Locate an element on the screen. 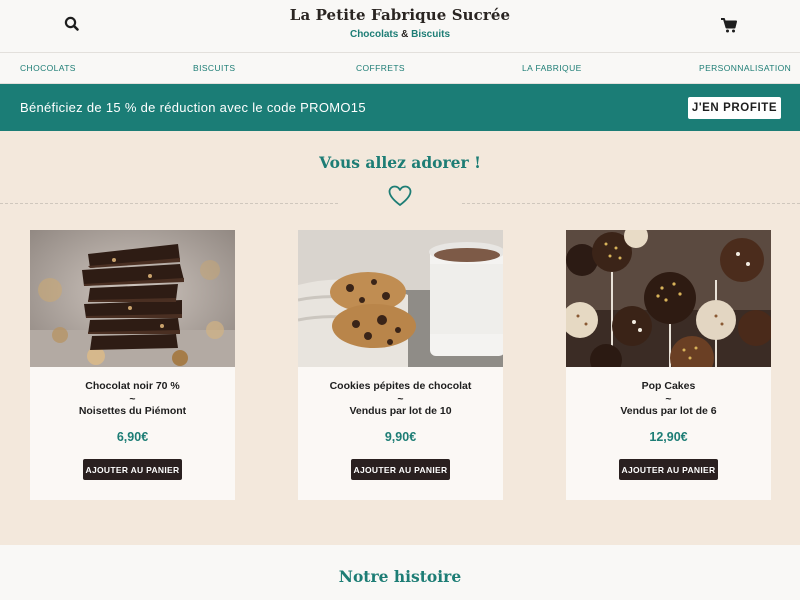 The image size is (800, 600). product-name: Pop Cakes ~ Vendus par lot de 6 is located at coordinates (668, 399).